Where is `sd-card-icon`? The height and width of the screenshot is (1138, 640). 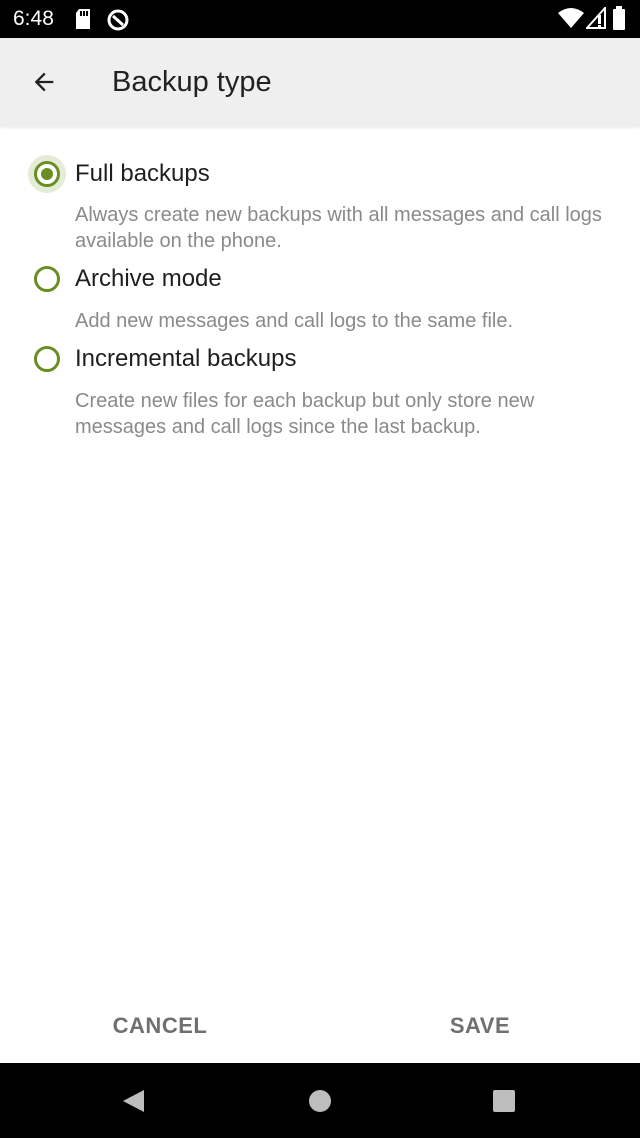
sd-card-icon is located at coordinates (83, 19).